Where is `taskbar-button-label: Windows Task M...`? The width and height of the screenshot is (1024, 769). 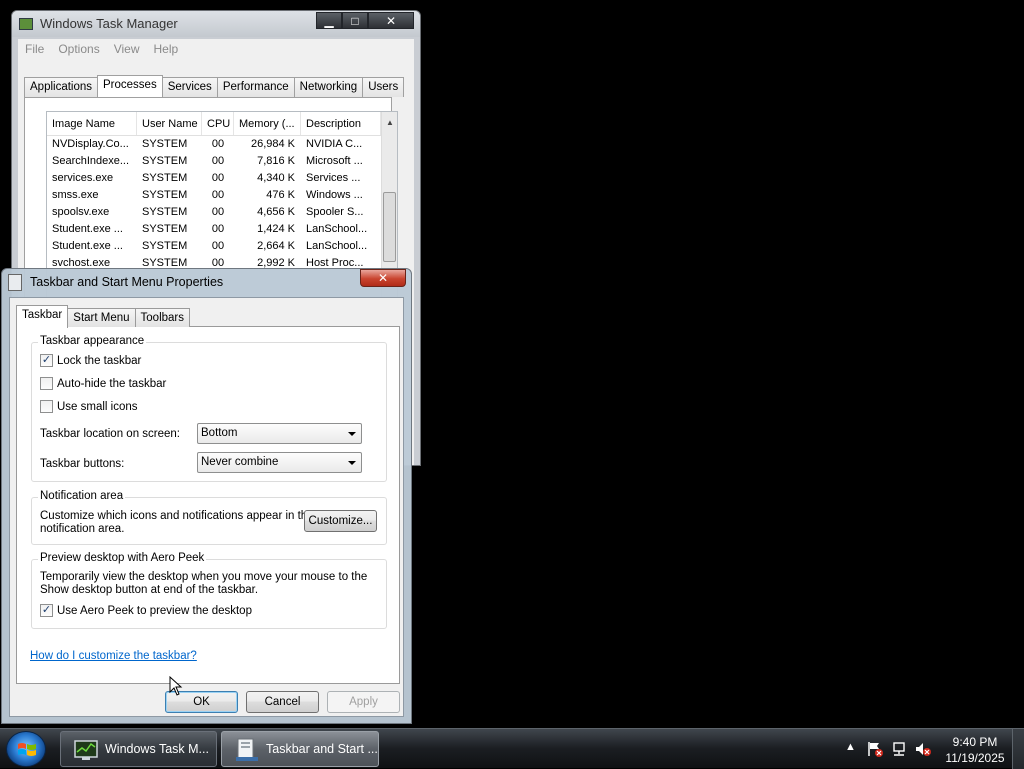
taskbar-button-label: Windows Task M... is located at coordinates (157, 749).